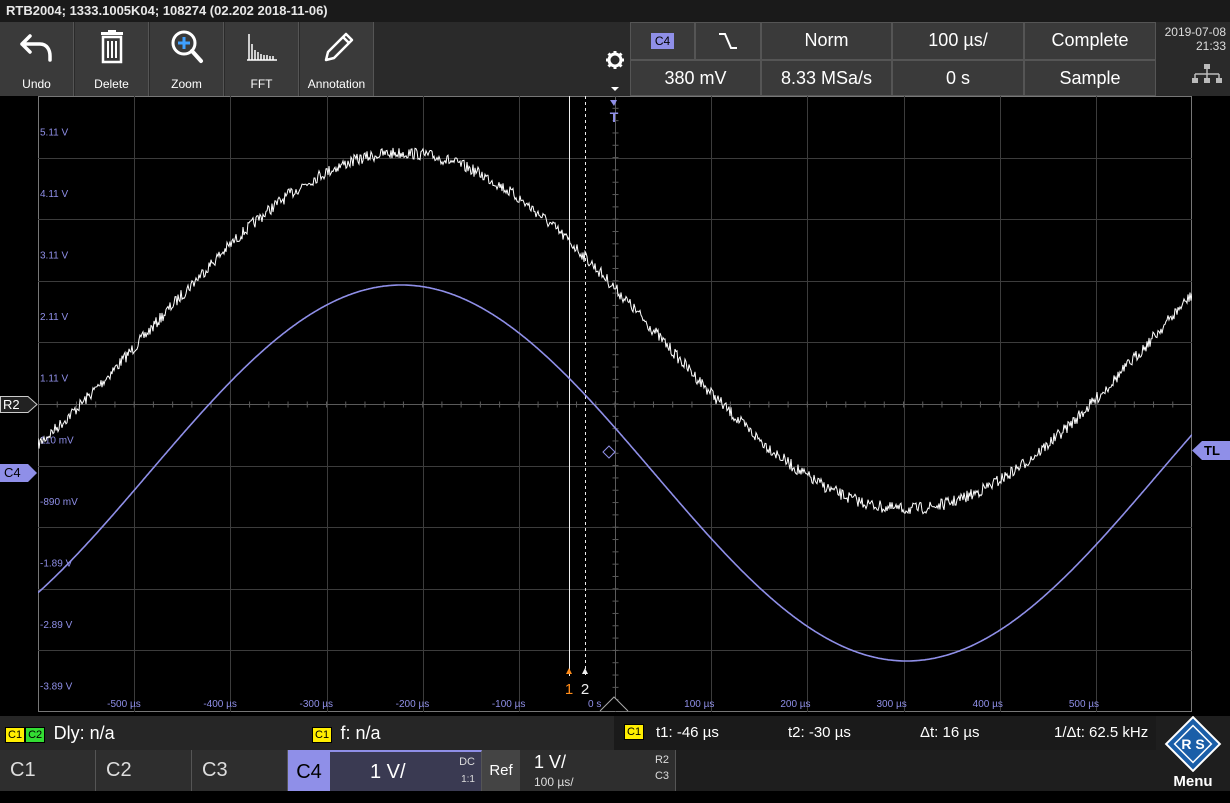  Describe the element at coordinates (687, 732) in the screenshot. I see `cursor-t1: t1: -46 µs` at that location.